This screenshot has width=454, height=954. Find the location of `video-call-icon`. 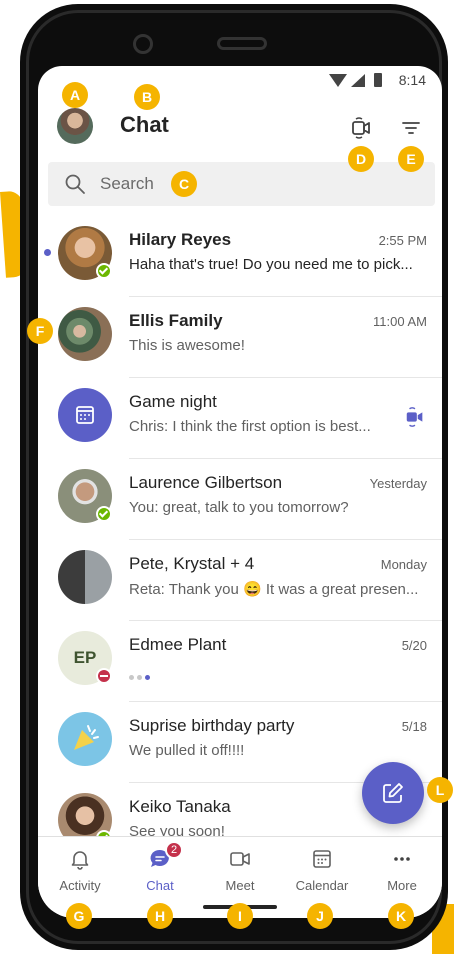

video-call-icon is located at coordinates (361, 128).